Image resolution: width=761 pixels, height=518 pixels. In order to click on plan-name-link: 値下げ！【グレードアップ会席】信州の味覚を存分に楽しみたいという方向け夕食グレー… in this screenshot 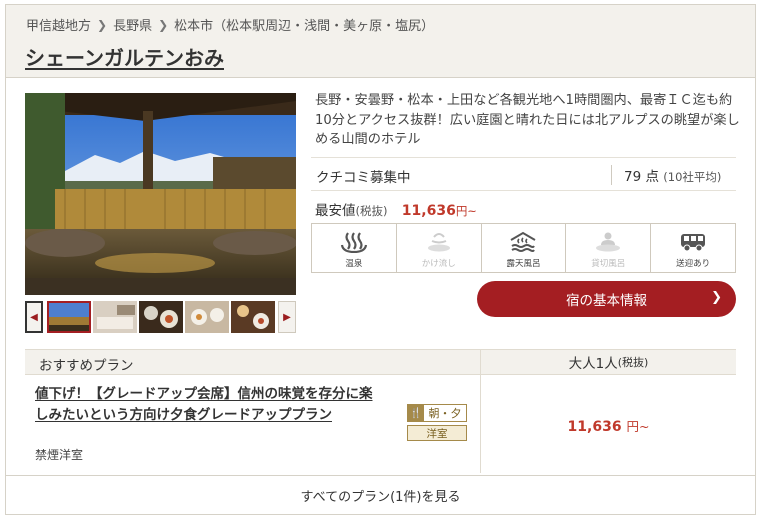, I will do `click(208, 405)`.